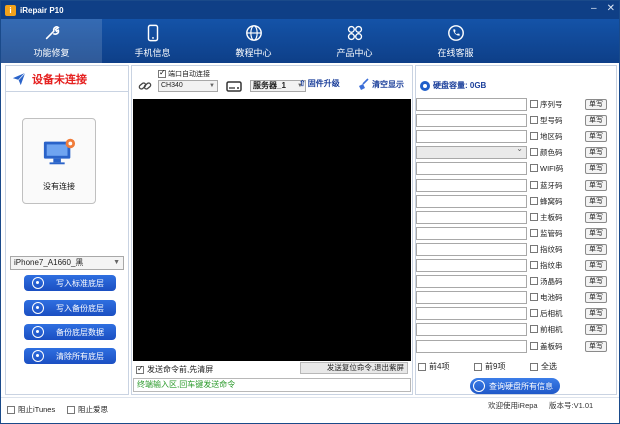 The width and height of the screenshot is (620, 424). I want to click on backup-data-button: 备份底层数据, so click(70, 332).